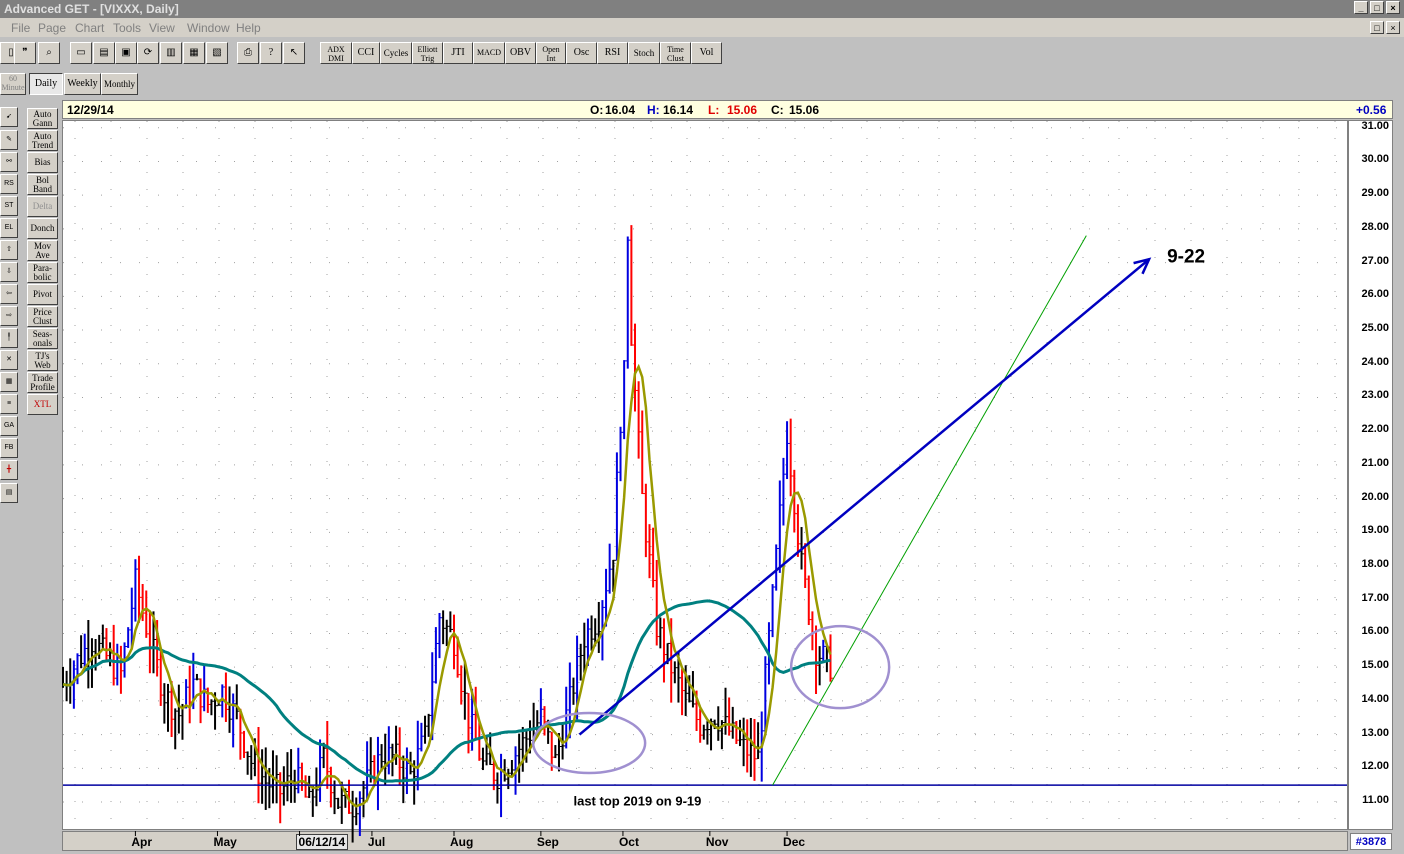  Describe the element at coordinates (1186, 257) in the screenshot. I see `annotation-target-date: 9-22` at that location.